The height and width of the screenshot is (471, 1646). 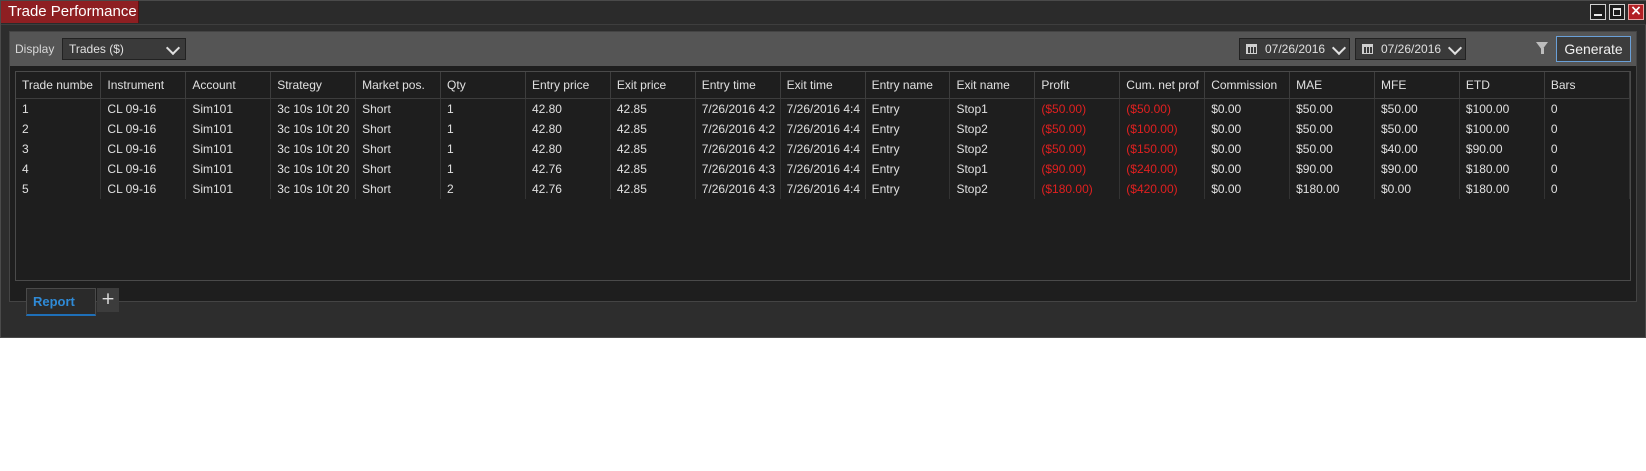 What do you see at coordinates (228, 85) in the screenshot?
I see `column-header: Account` at bounding box center [228, 85].